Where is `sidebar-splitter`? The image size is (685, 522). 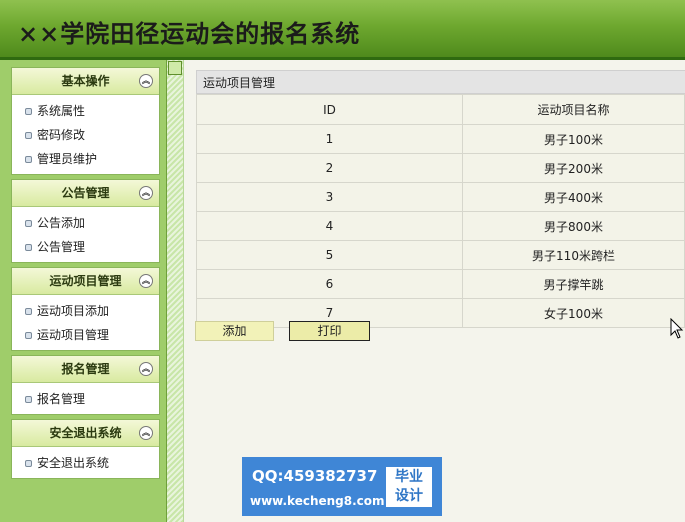 sidebar-splitter is located at coordinates (175, 291).